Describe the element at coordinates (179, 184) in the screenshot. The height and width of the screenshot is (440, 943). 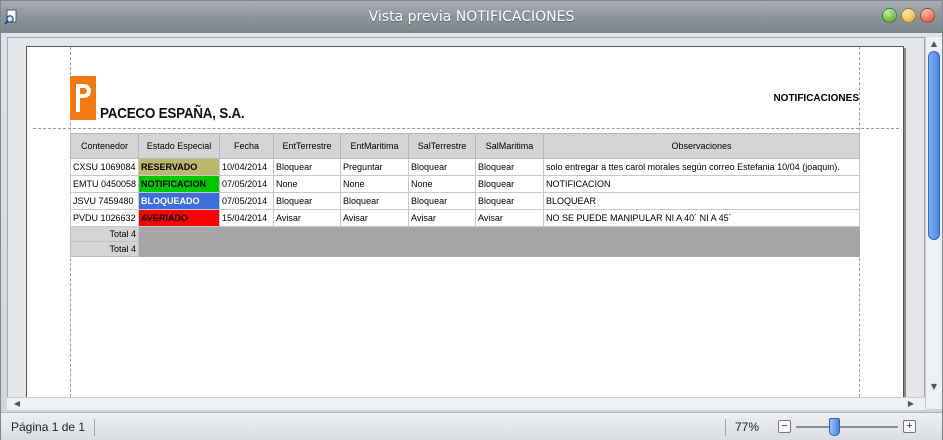
I see `estado-cell: NOTIFICACION` at that location.